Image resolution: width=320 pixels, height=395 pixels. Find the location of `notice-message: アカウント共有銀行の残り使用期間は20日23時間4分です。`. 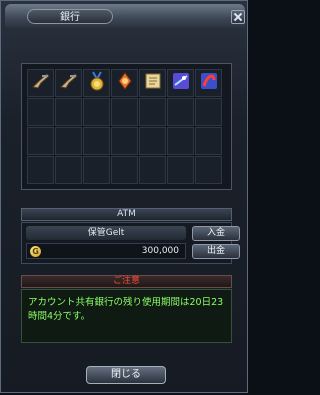

notice-message: アカウント共有銀行の残り使用期間は20日23時間4分です。 is located at coordinates (126, 316).